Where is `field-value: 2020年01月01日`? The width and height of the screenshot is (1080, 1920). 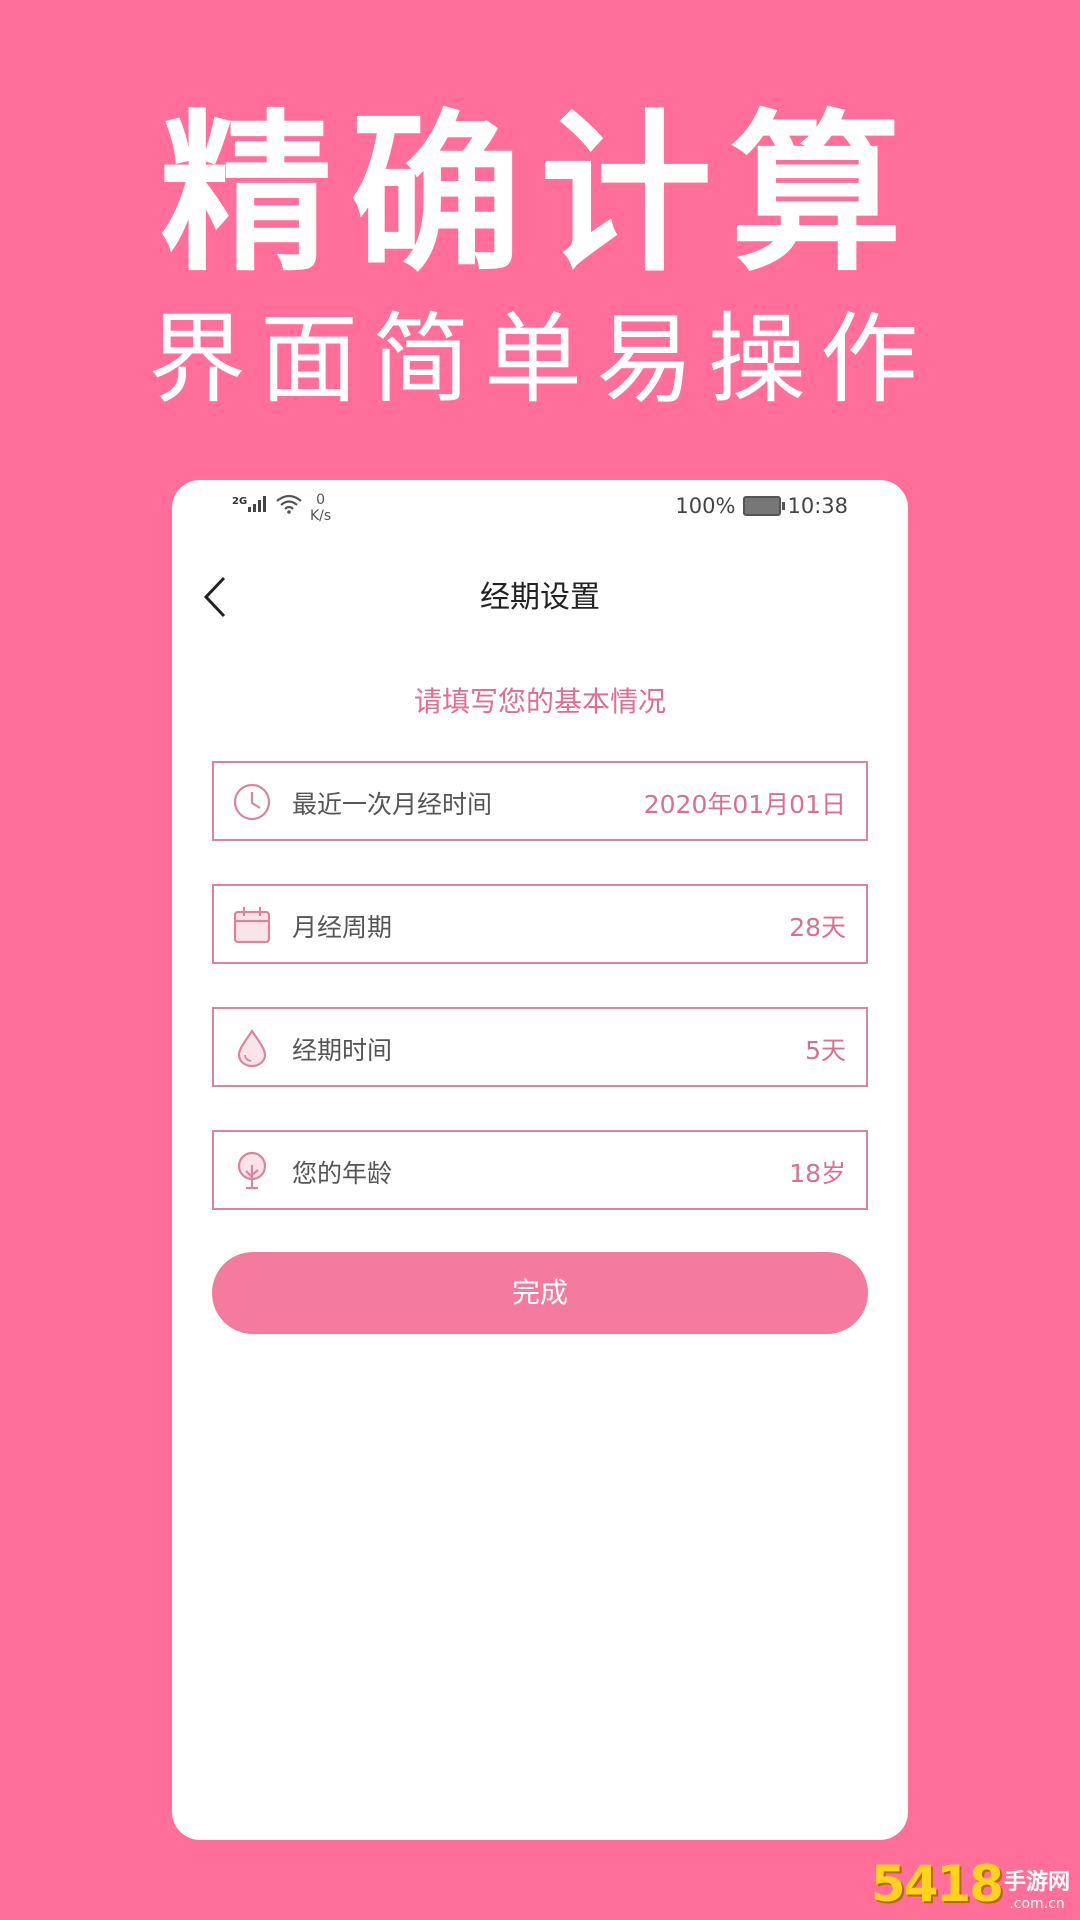 field-value: 2020年01月01日 is located at coordinates (744, 804).